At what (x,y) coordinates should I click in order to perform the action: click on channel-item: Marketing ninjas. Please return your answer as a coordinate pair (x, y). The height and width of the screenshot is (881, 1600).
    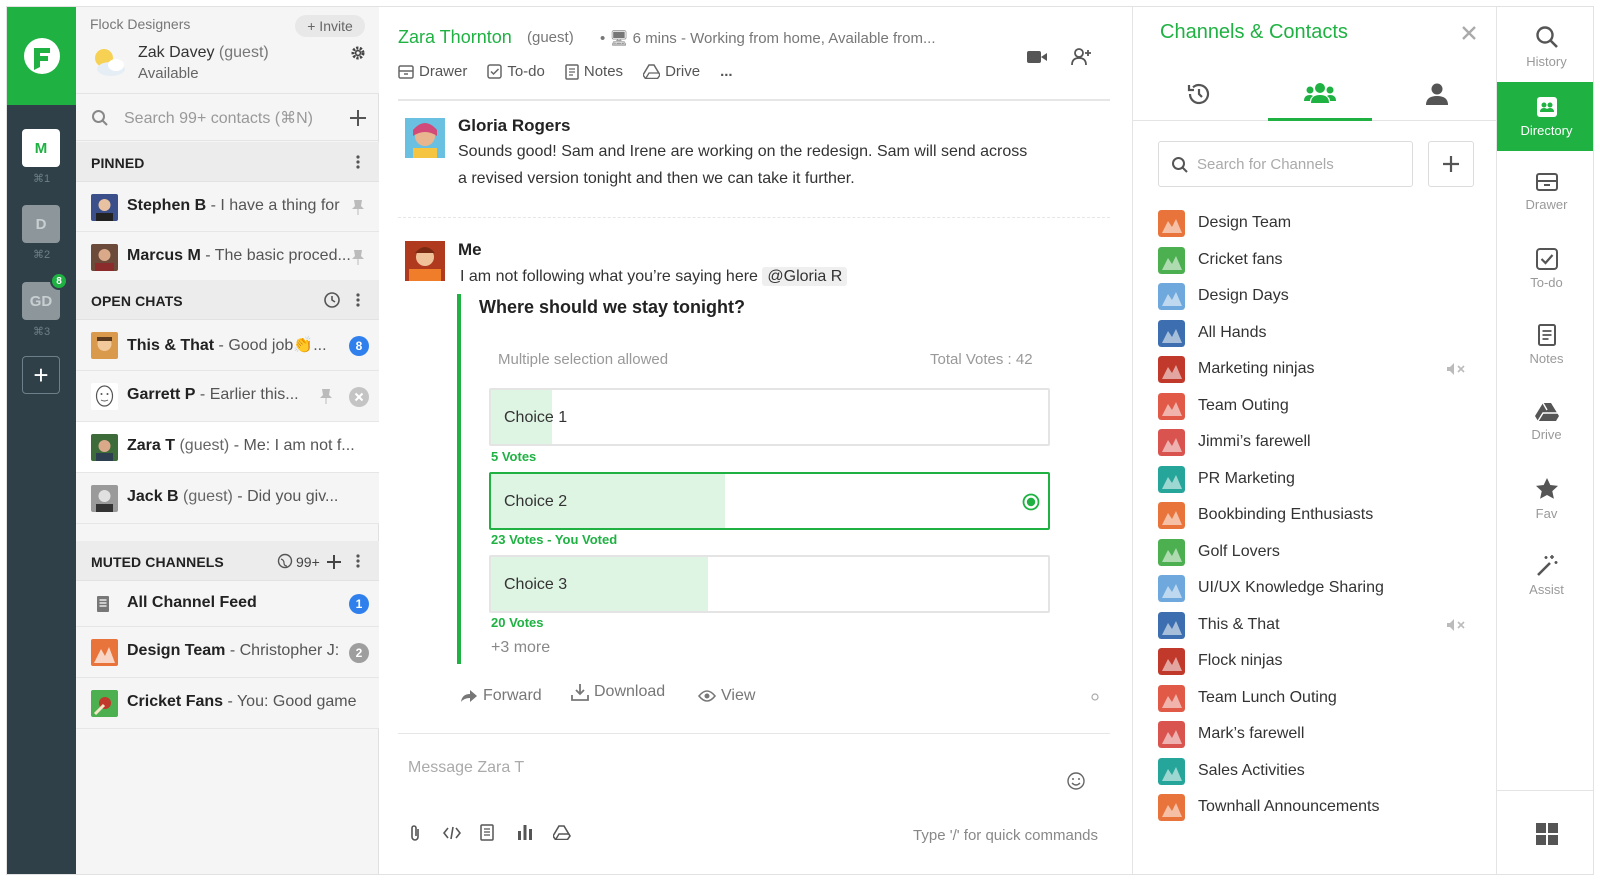
    Looking at the image, I should click on (1318, 370).